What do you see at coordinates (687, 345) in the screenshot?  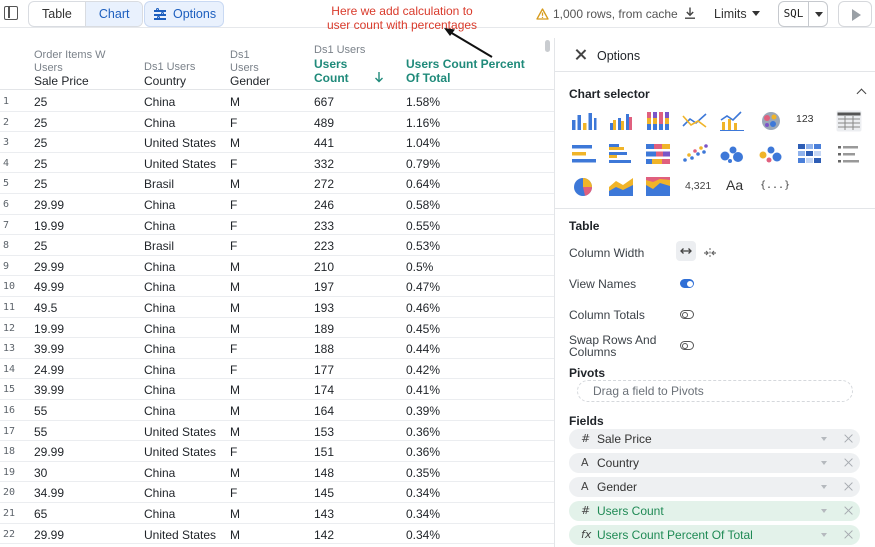 I see `swap-rows-columns-toggle` at bounding box center [687, 345].